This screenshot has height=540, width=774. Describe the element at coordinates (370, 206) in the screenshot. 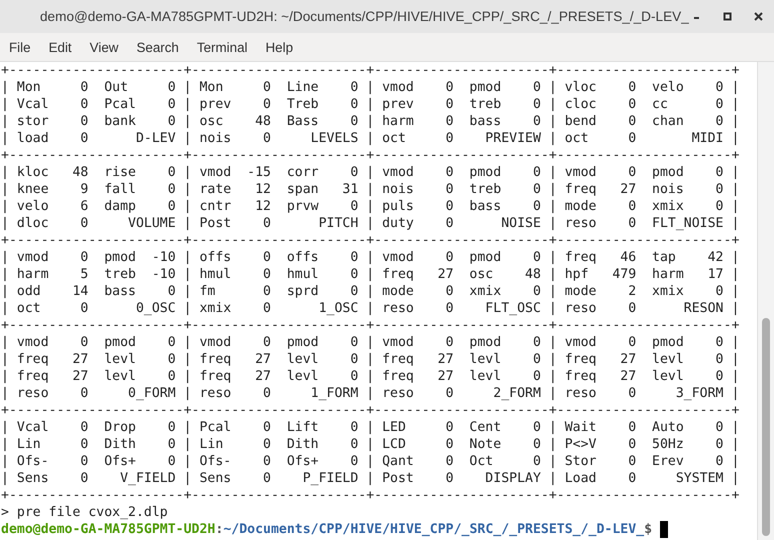

I see `terminal-line: | velo 6 damp 0 | cntr 12 prvw 0 | puls 0 bass 0 | mode 0 xmix 0 |` at that location.